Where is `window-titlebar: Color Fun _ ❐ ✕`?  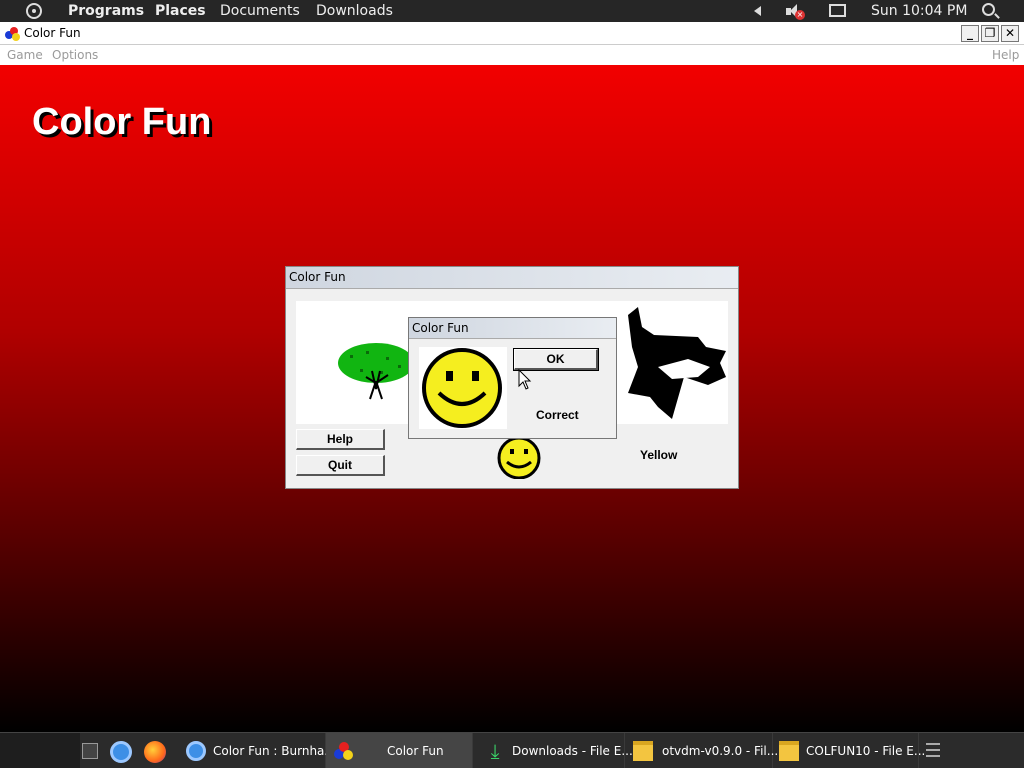
window-titlebar: Color Fun _ ❐ ✕ is located at coordinates (512, 33).